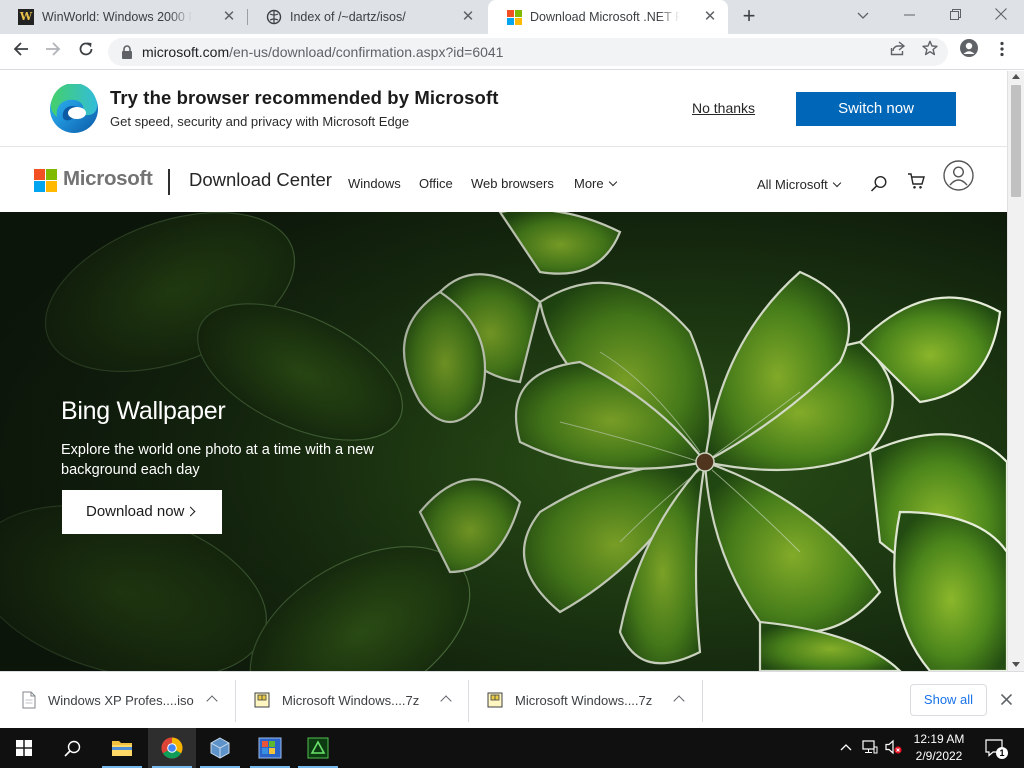 The width and height of the screenshot is (1024, 768). I want to click on file-icon, so click(29, 700).